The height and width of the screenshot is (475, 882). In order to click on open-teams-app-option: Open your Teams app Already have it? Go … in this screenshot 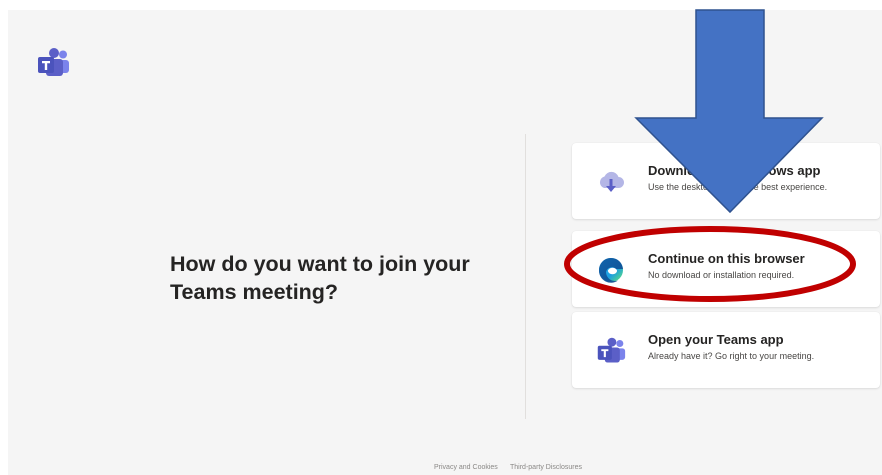, I will do `click(726, 350)`.